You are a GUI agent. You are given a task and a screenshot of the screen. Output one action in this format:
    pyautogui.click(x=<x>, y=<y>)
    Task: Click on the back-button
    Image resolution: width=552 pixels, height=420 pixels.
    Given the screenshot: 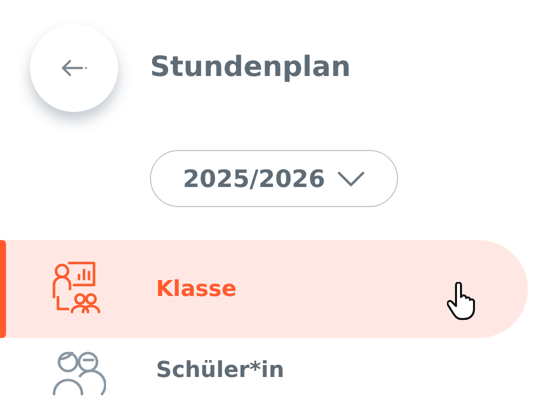 What is the action you would take?
    pyautogui.click(x=74, y=68)
    